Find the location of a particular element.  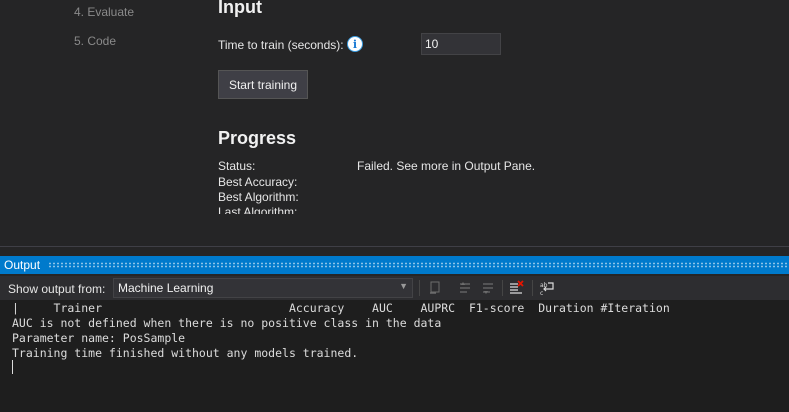

output-line: Parameter name: PosSample is located at coordinates (99, 338).